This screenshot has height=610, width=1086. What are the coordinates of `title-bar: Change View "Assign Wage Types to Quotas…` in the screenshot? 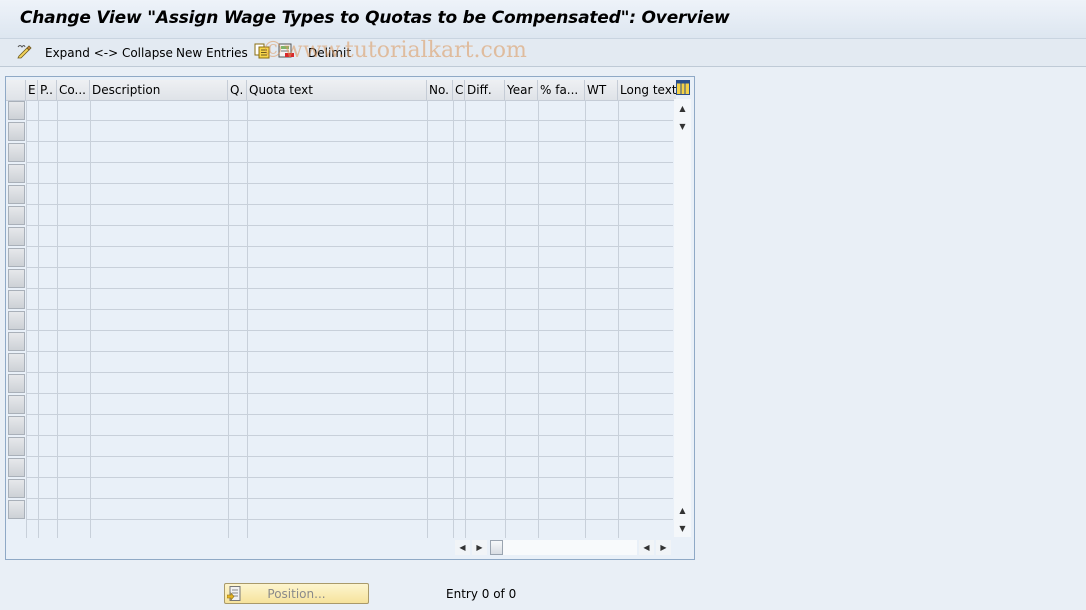 It's located at (543, 19).